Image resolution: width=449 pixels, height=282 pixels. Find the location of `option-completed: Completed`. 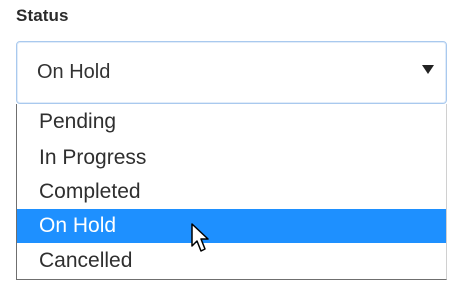

option-completed: Completed is located at coordinates (231, 192).